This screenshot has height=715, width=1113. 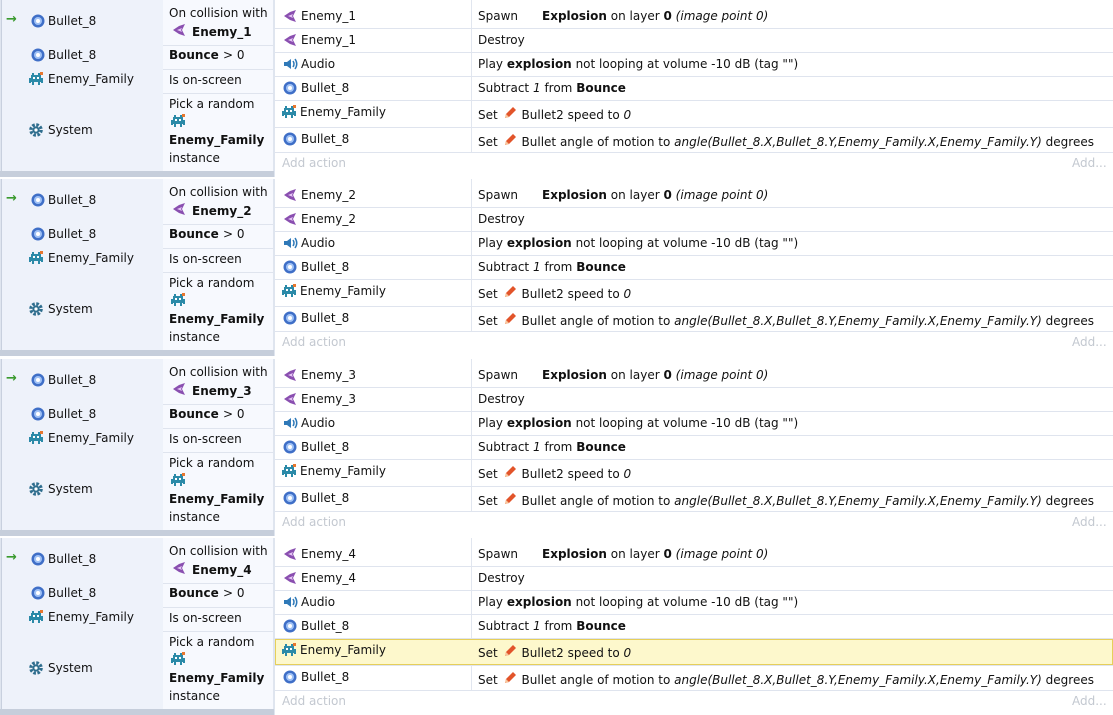 I want to click on collision-target: Enemy_2, so click(x=222, y=211).